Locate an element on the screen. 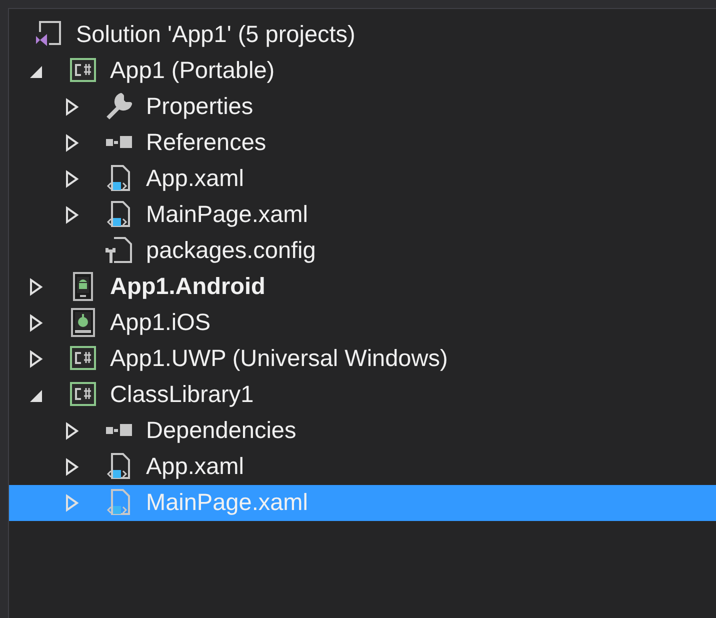 This screenshot has height=618, width=716. tree-item: App1 (Portable) is located at coordinates (362, 71).